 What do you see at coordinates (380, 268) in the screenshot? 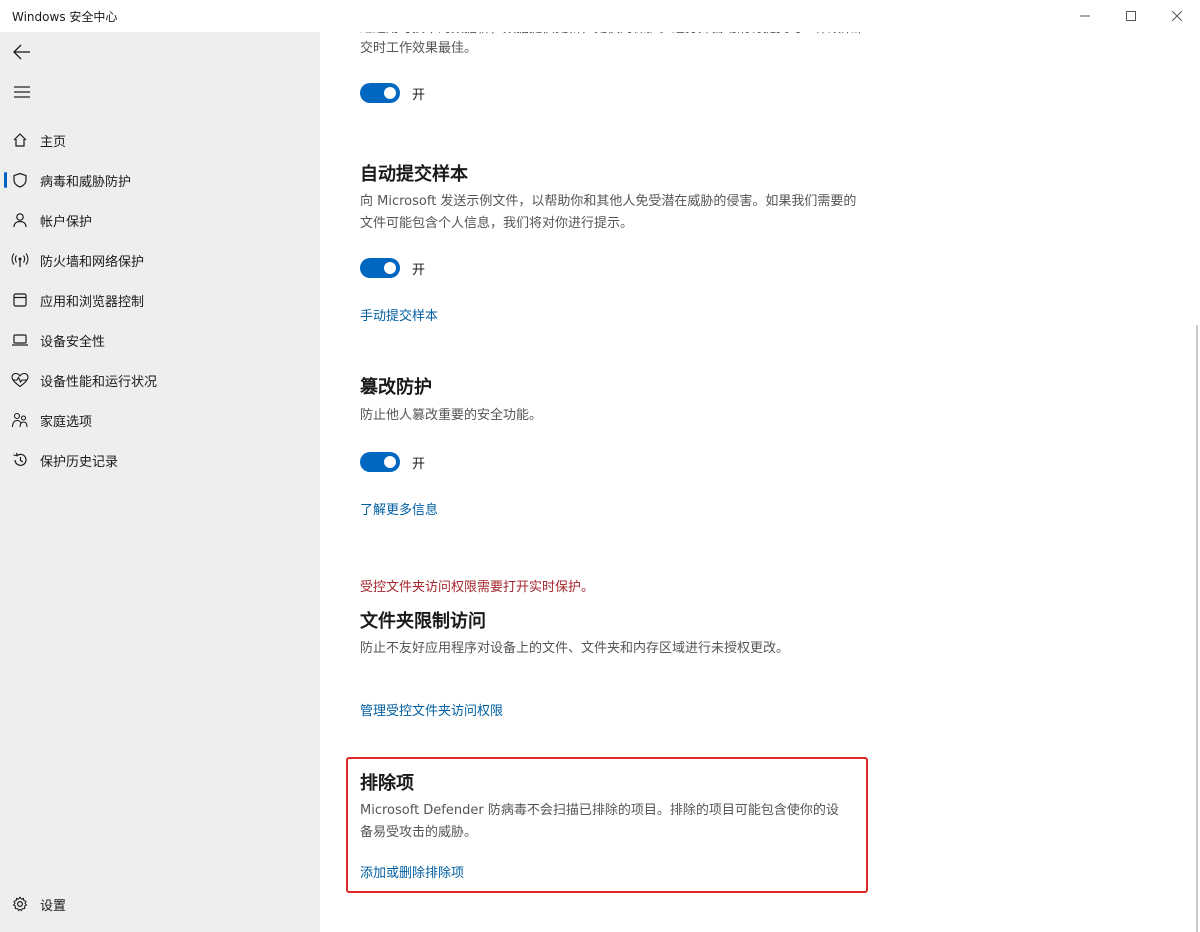
I see `sample-submission-toggle` at bounding box center [380, 268].